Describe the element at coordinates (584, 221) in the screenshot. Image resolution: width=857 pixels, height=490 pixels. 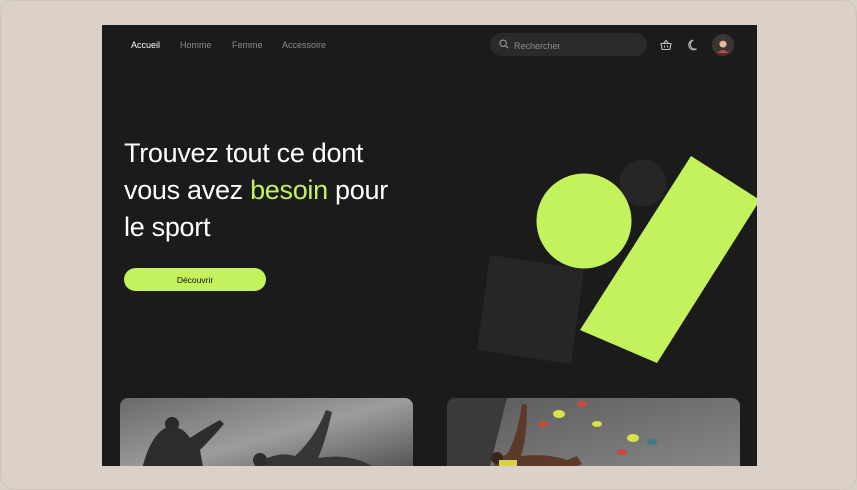
I see `lime-circle-shape` at that location.